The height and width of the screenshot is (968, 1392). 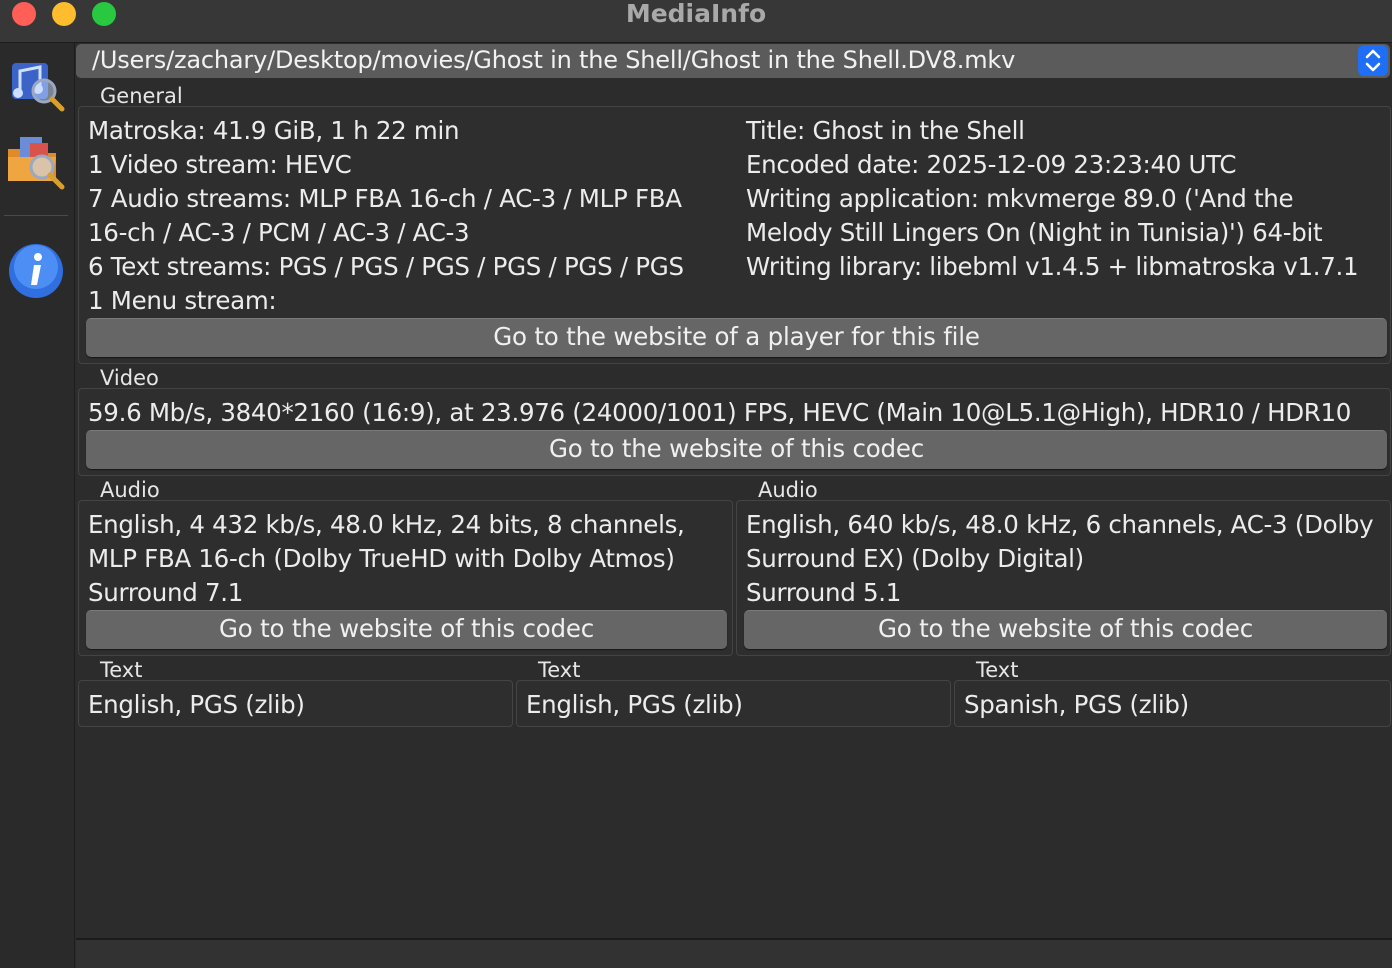 What do you see at coordinates (1076, 704) in the screenshot?
I see `text-info-line: Spanish, PGS (zlib)` at bounding box center [1076, 704].